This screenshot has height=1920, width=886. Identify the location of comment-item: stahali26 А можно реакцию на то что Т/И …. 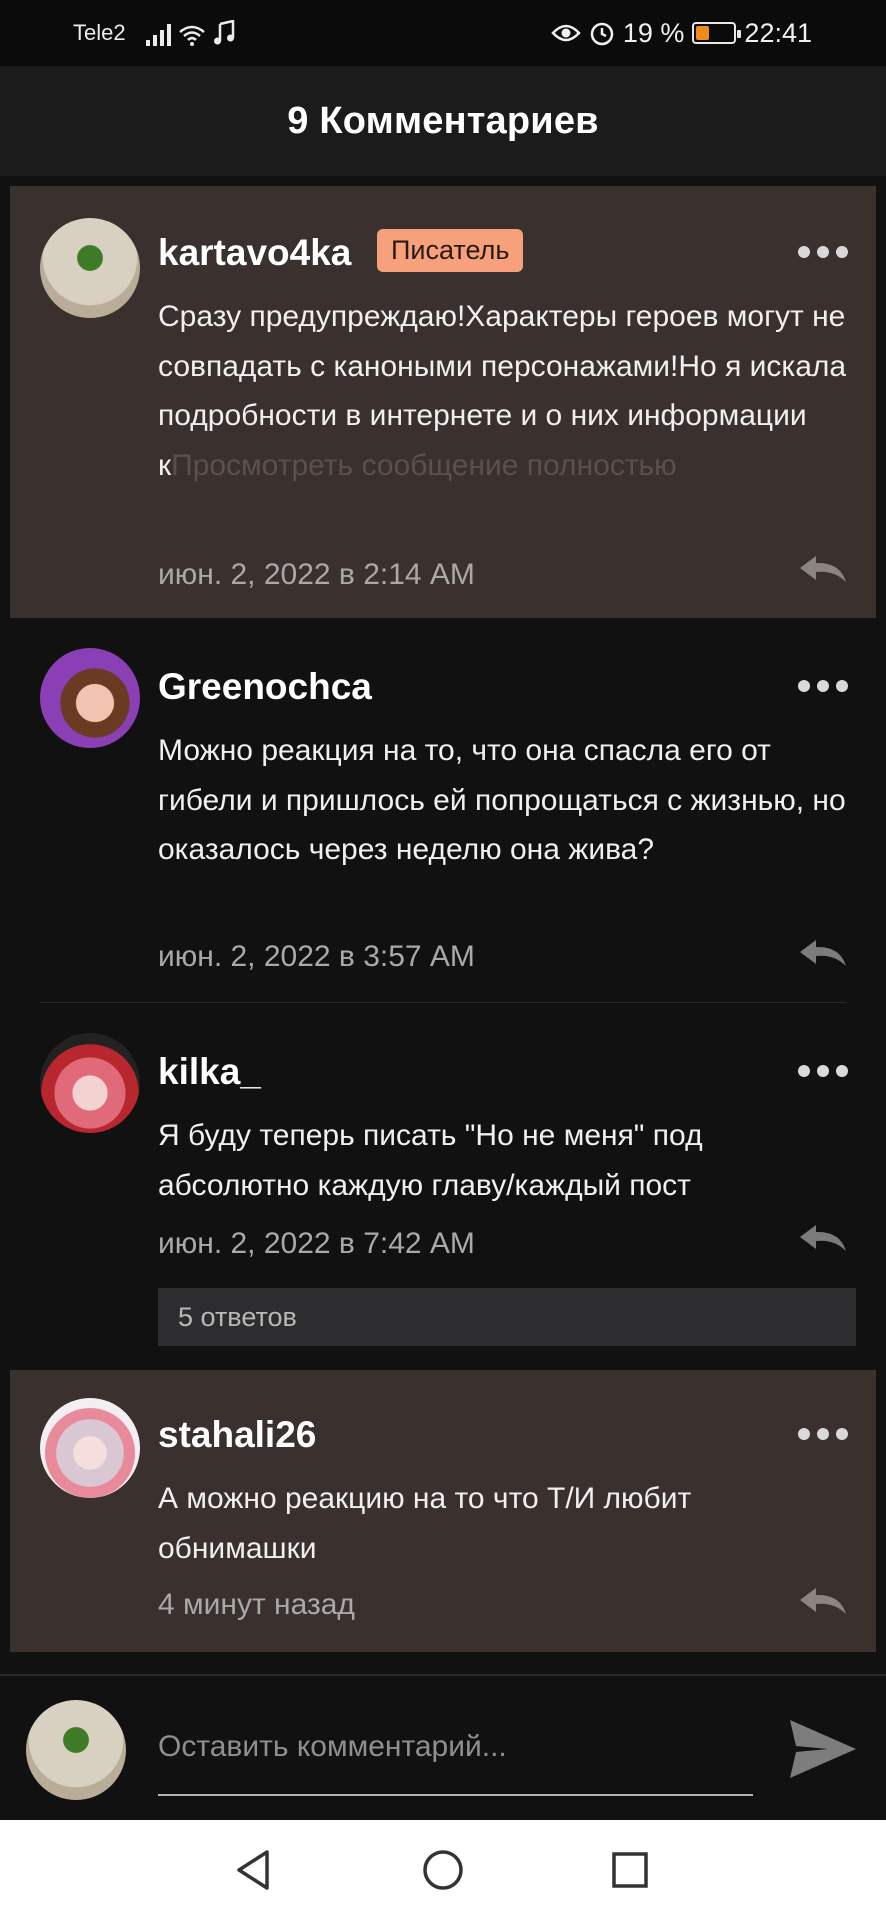
(443, 1511).